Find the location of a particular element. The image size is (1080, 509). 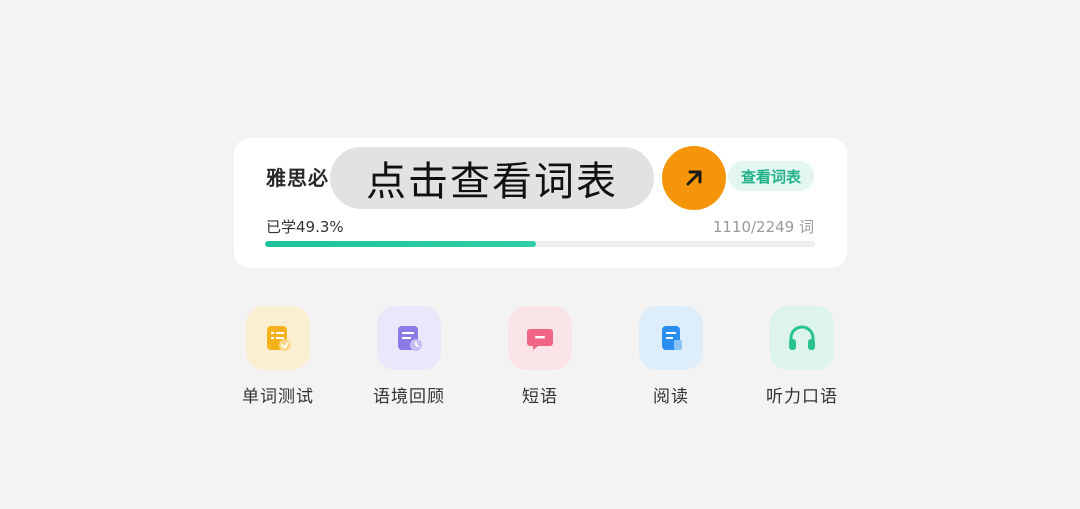

feature-reading: 阅读 is located at coordinates (671, 356).